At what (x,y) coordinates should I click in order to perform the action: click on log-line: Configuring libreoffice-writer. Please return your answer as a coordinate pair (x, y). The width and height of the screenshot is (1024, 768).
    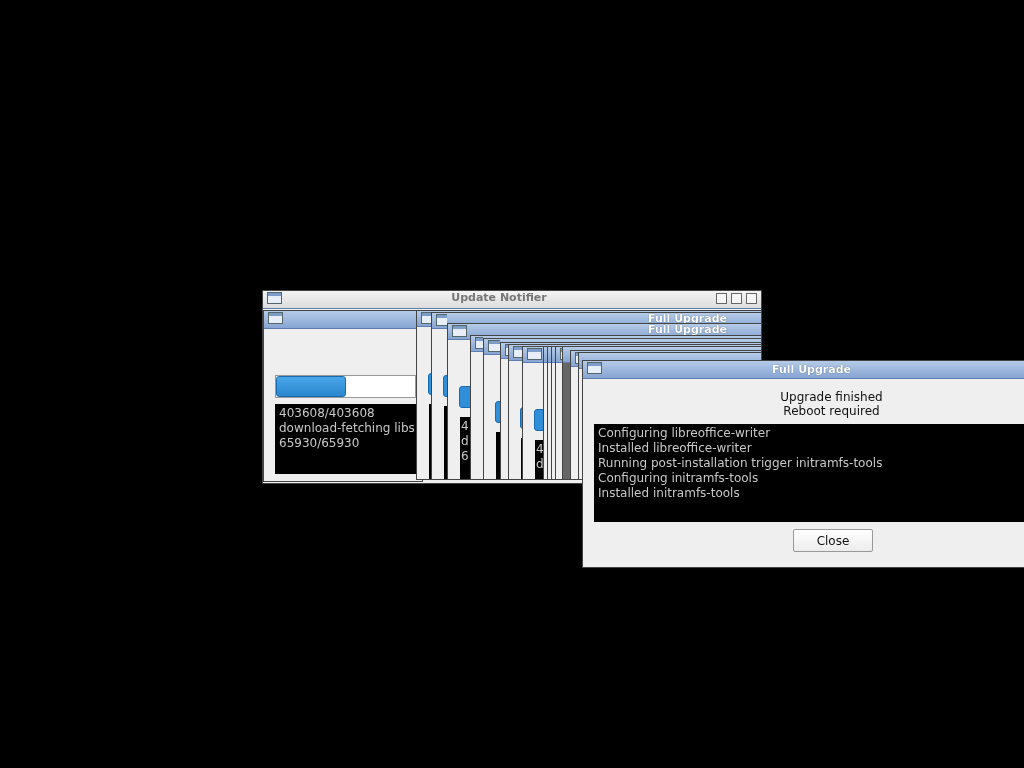
    Looking at the image, I should click on (685, 433).